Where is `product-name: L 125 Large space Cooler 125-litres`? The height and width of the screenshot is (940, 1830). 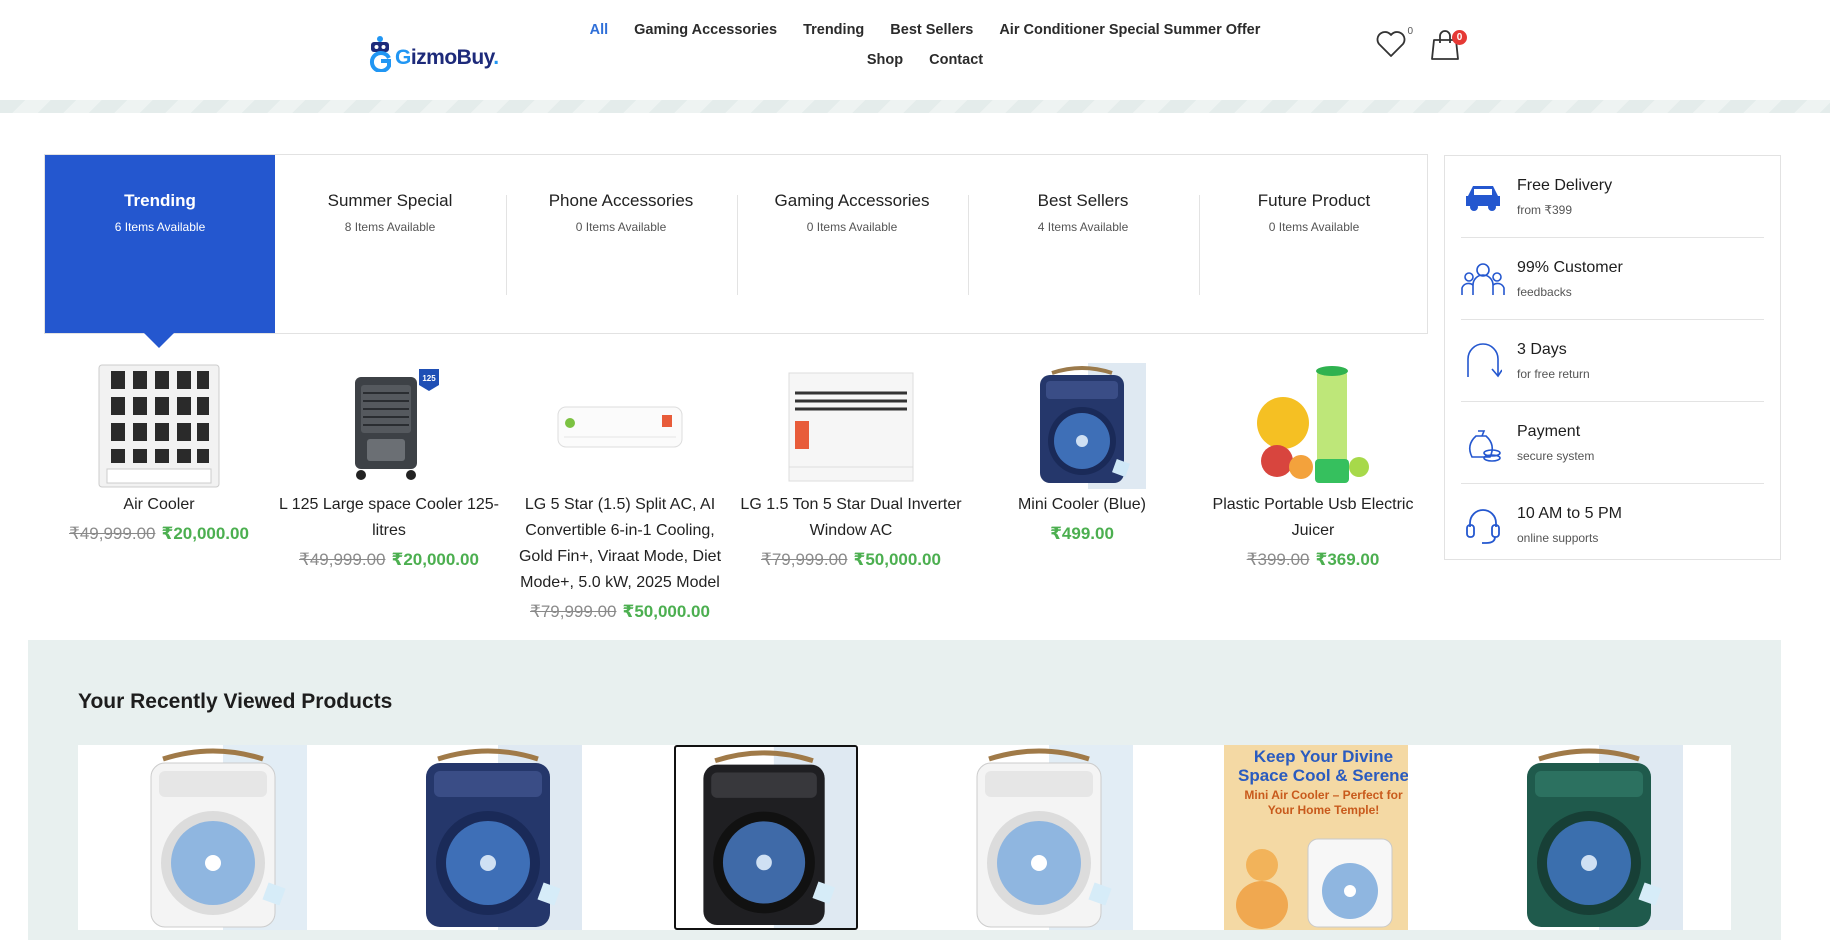
product-name: L 125 Large space Cooler 125-litres is located at coordinates (389, 518).